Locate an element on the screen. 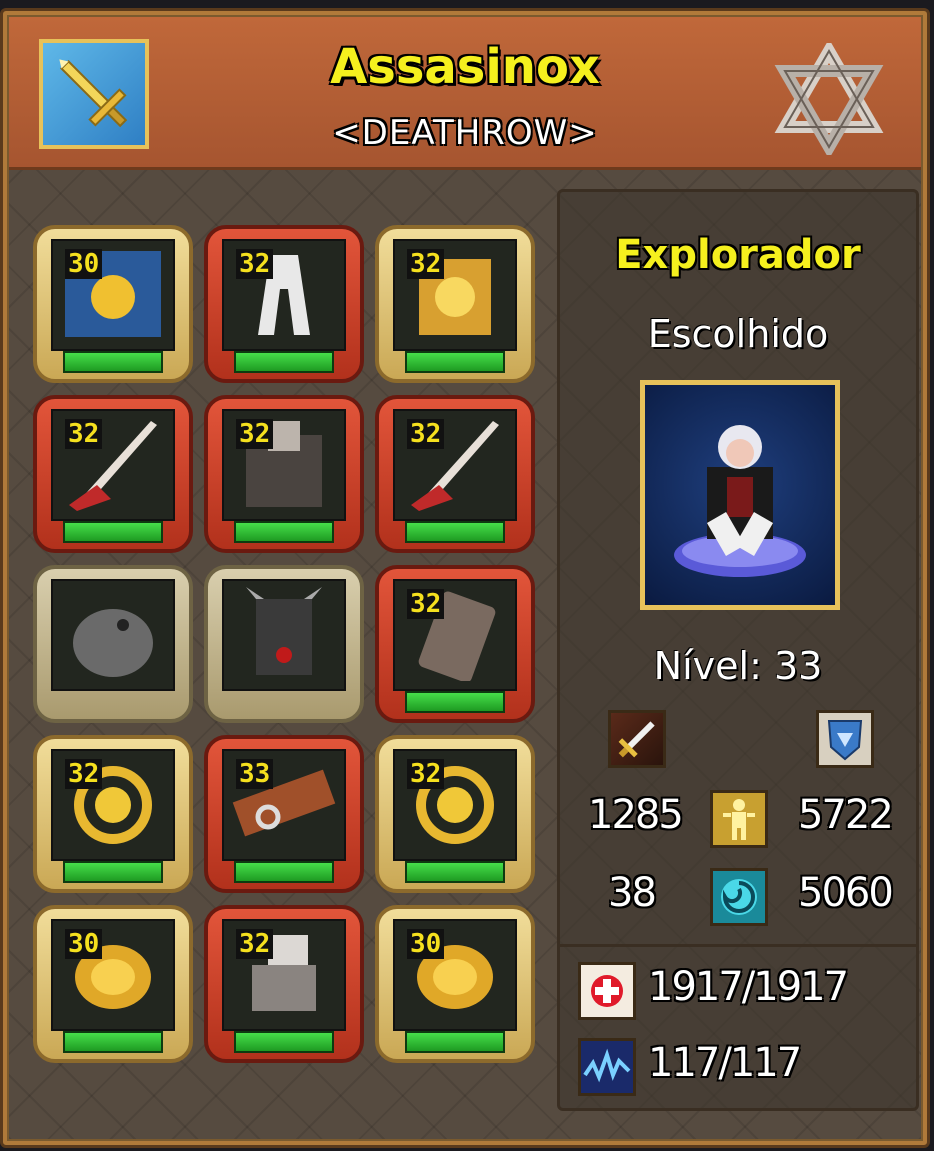  eagle-pet-icon is located at coordinates (113, 643).